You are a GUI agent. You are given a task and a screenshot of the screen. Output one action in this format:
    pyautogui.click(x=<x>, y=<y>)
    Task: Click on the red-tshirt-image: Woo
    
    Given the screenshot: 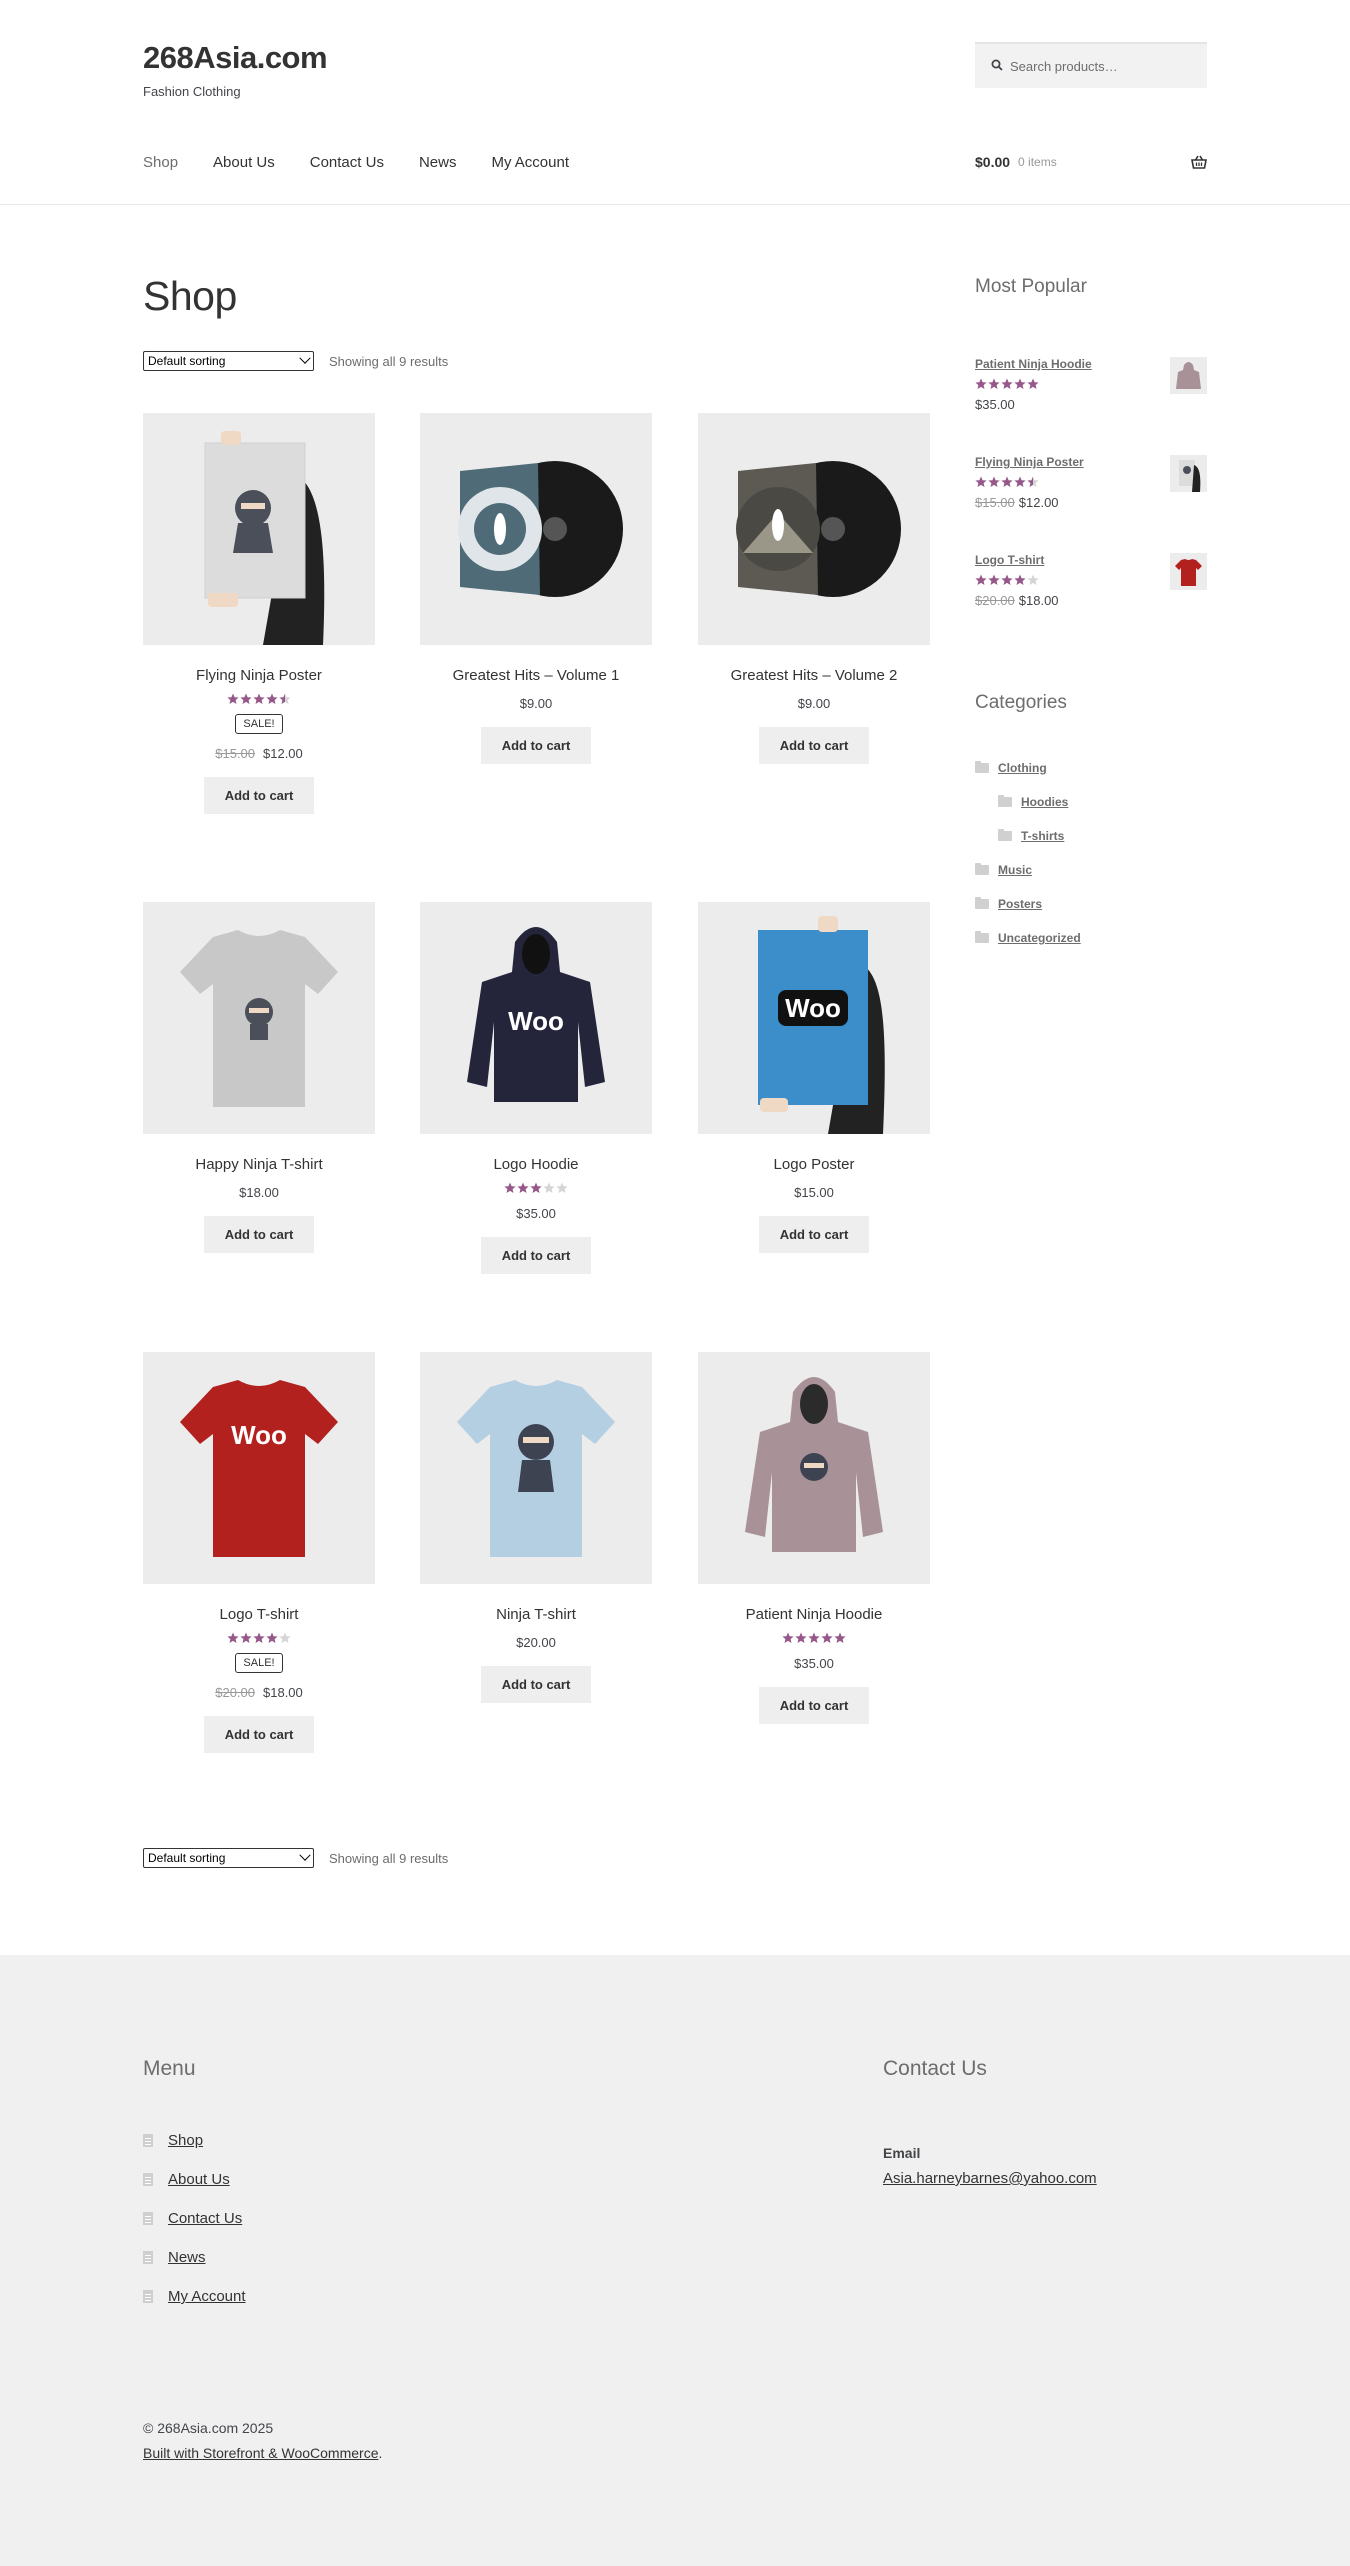 What is the action you would take?
    pyautogui.click(x=259, y=1468)
    